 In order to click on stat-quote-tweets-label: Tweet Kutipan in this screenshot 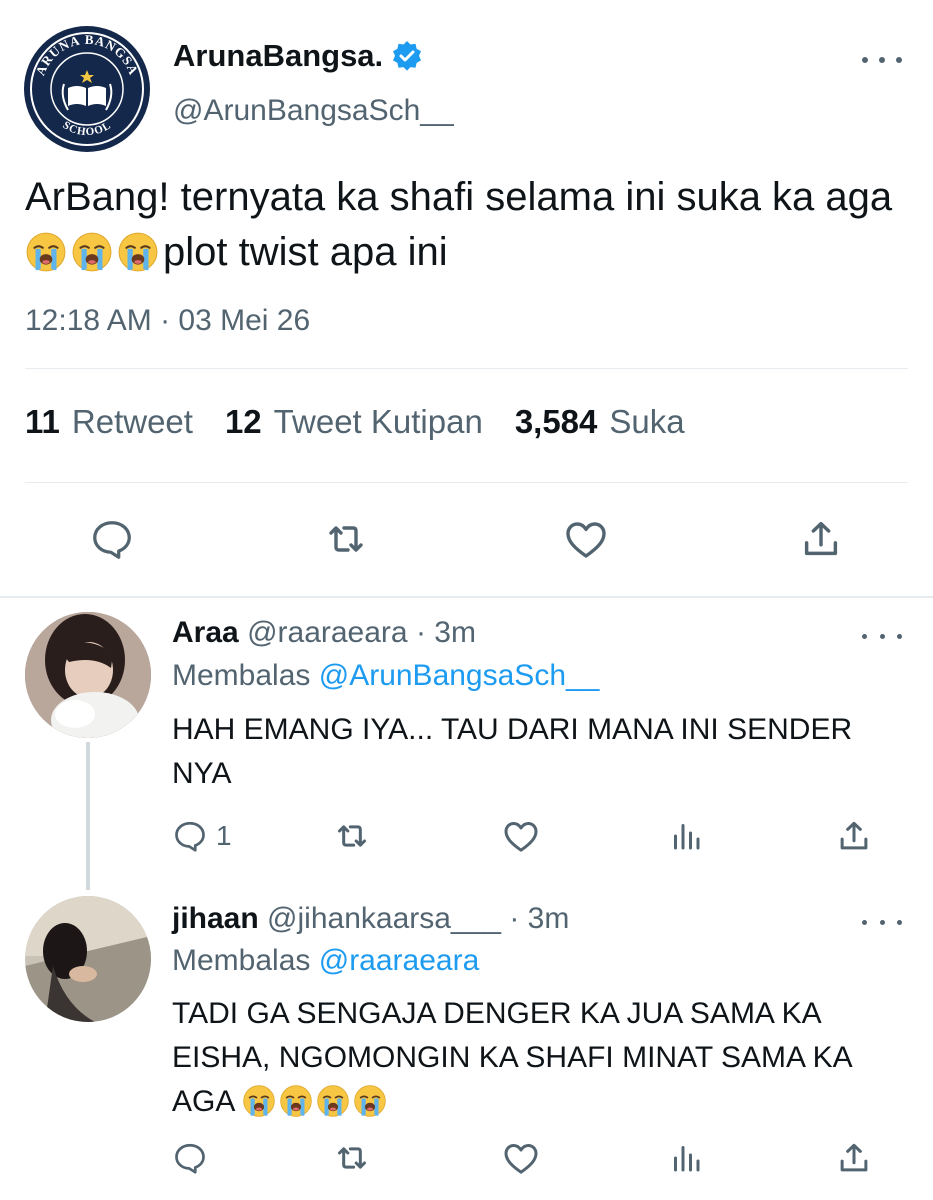, I will do `click(378, 421)`.